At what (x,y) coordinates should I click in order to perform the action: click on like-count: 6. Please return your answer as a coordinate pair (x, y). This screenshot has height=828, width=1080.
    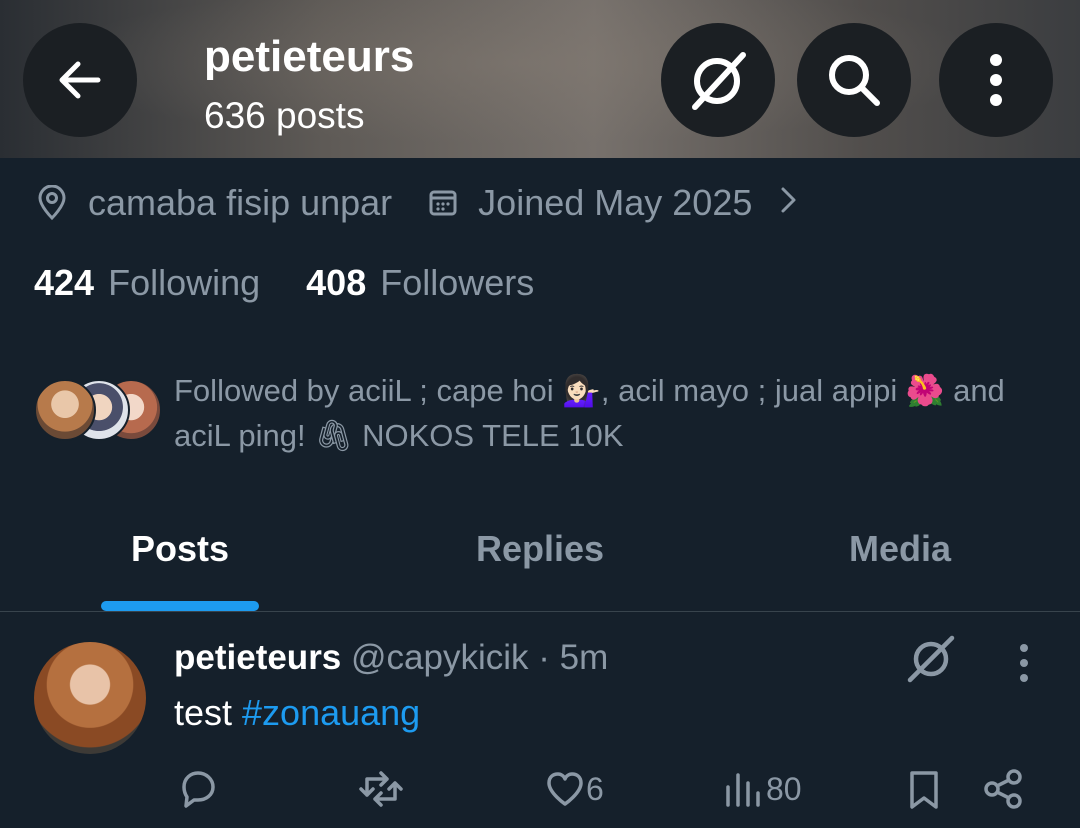
    Looking at the image, I should click on (595, 788).